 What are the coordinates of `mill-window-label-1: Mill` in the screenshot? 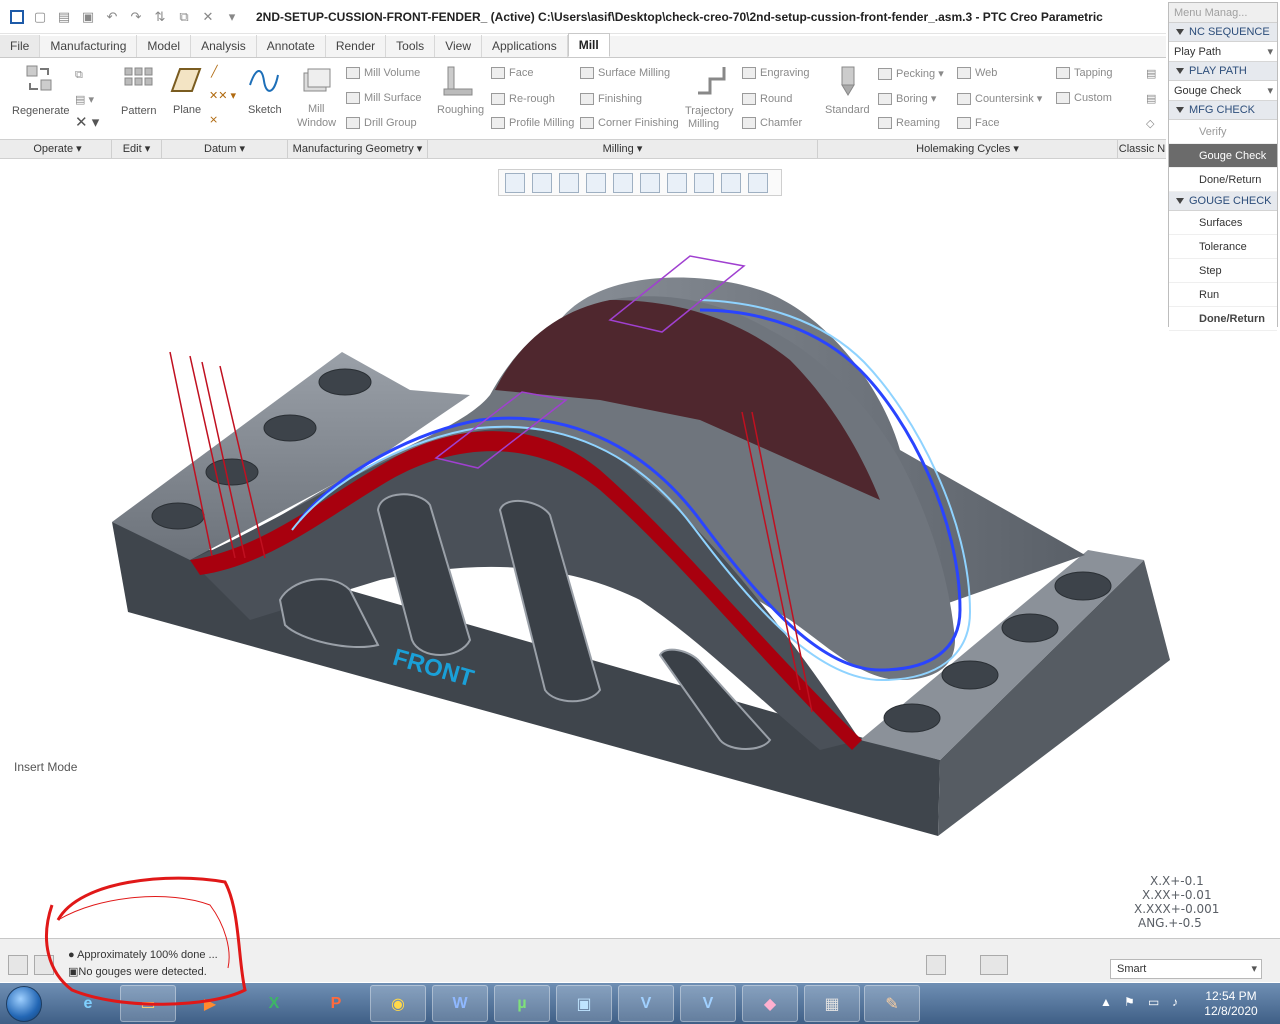 It's located at (316, 109).